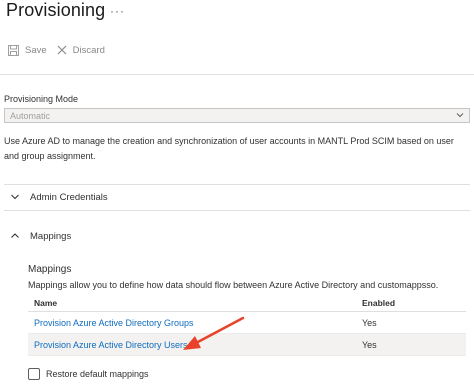 Image resolution: width=474 pixels, height=391 pixels. Describe the element at coordinates (69, 197) in the screenshot. I see `admin-credentials-label: Admin Credentials` at that location.